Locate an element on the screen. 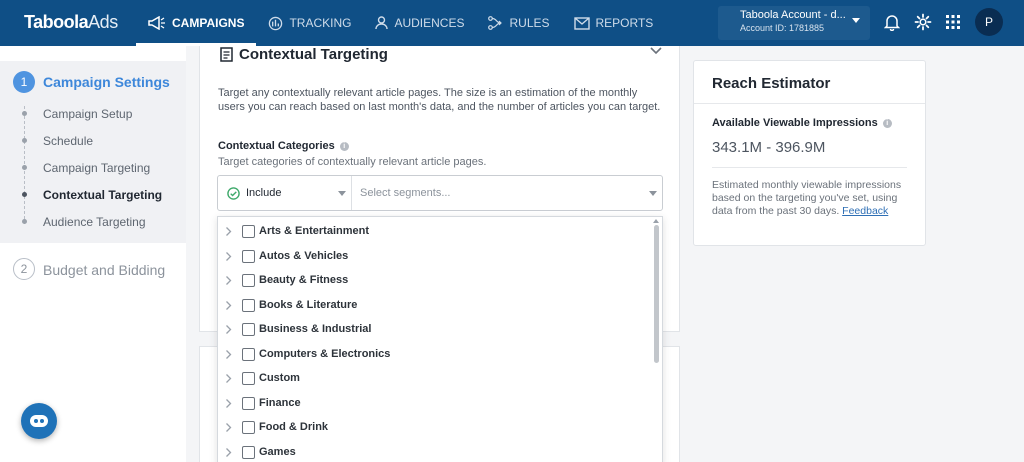  reach-estimator-title: Reach Estimator is located at coordinates (771, 83).